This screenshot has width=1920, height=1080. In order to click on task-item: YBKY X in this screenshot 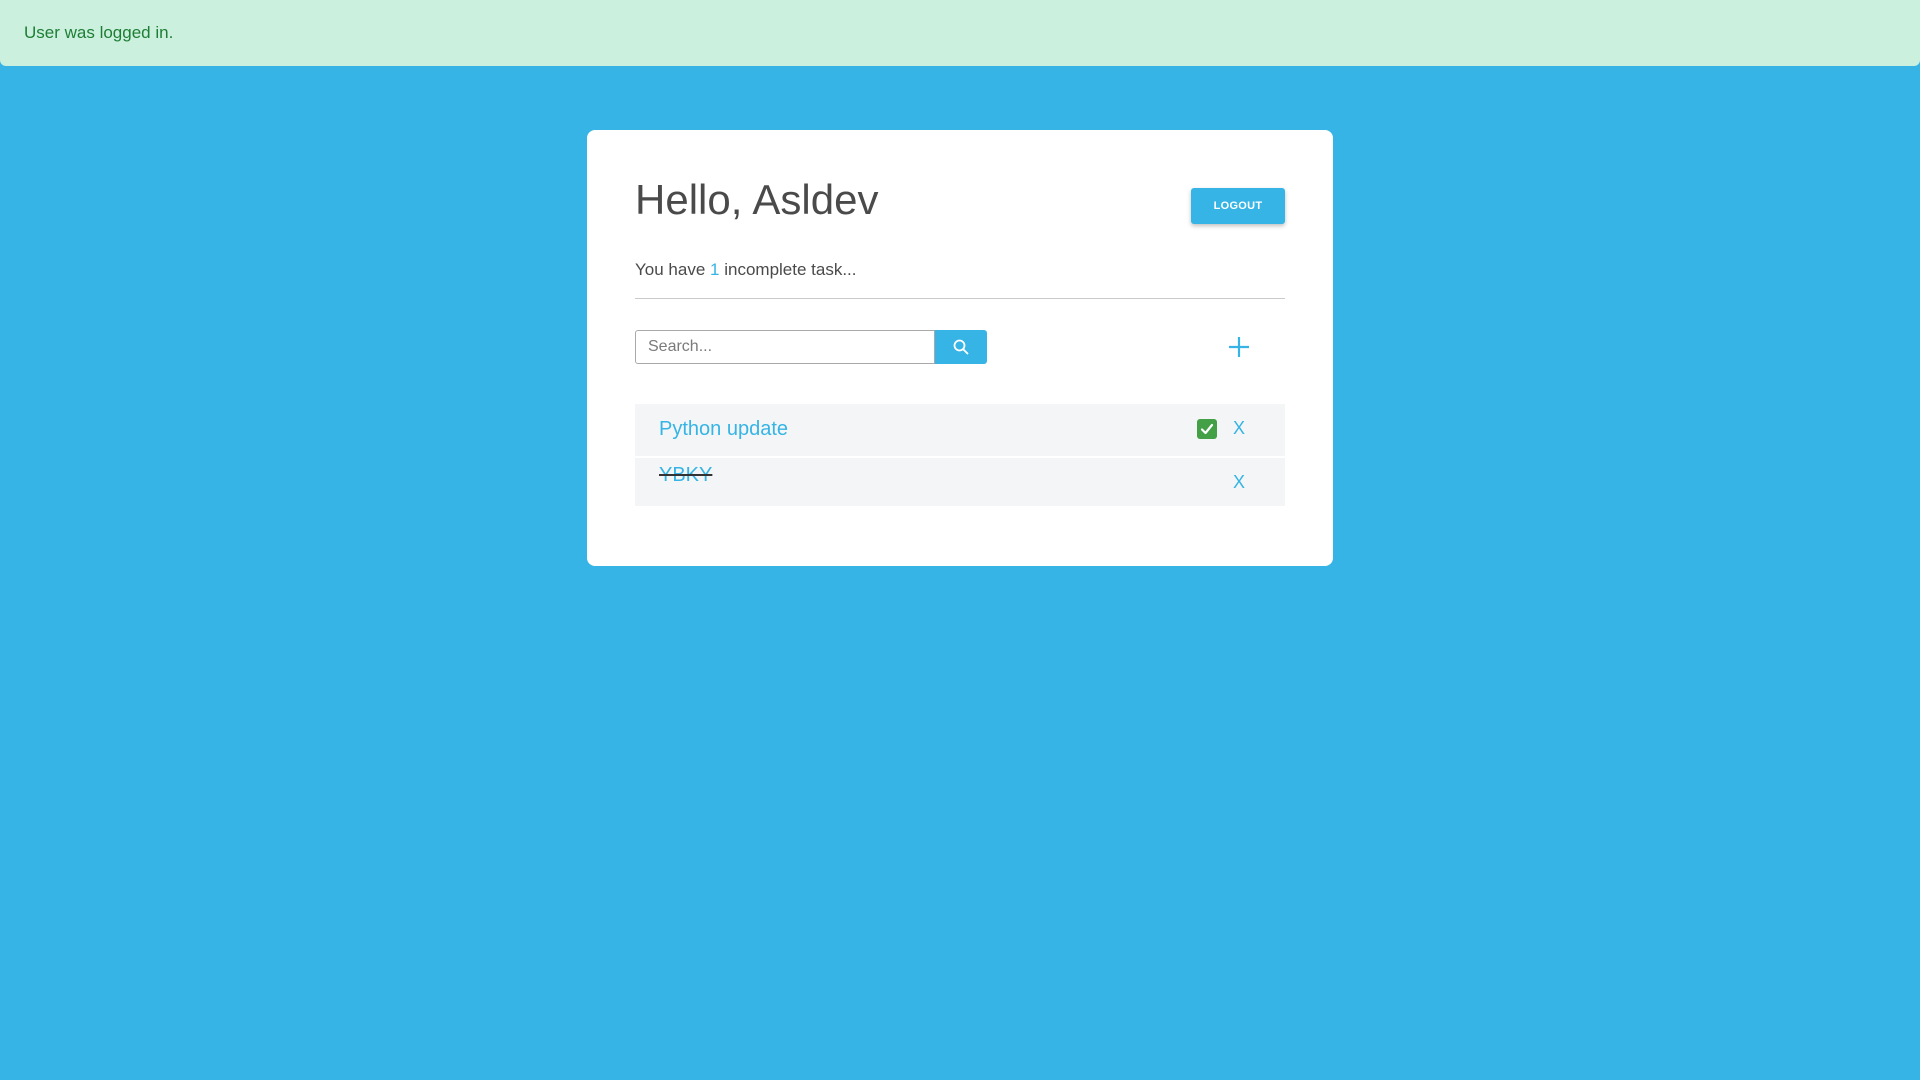, I will do `click(960, 482)`.